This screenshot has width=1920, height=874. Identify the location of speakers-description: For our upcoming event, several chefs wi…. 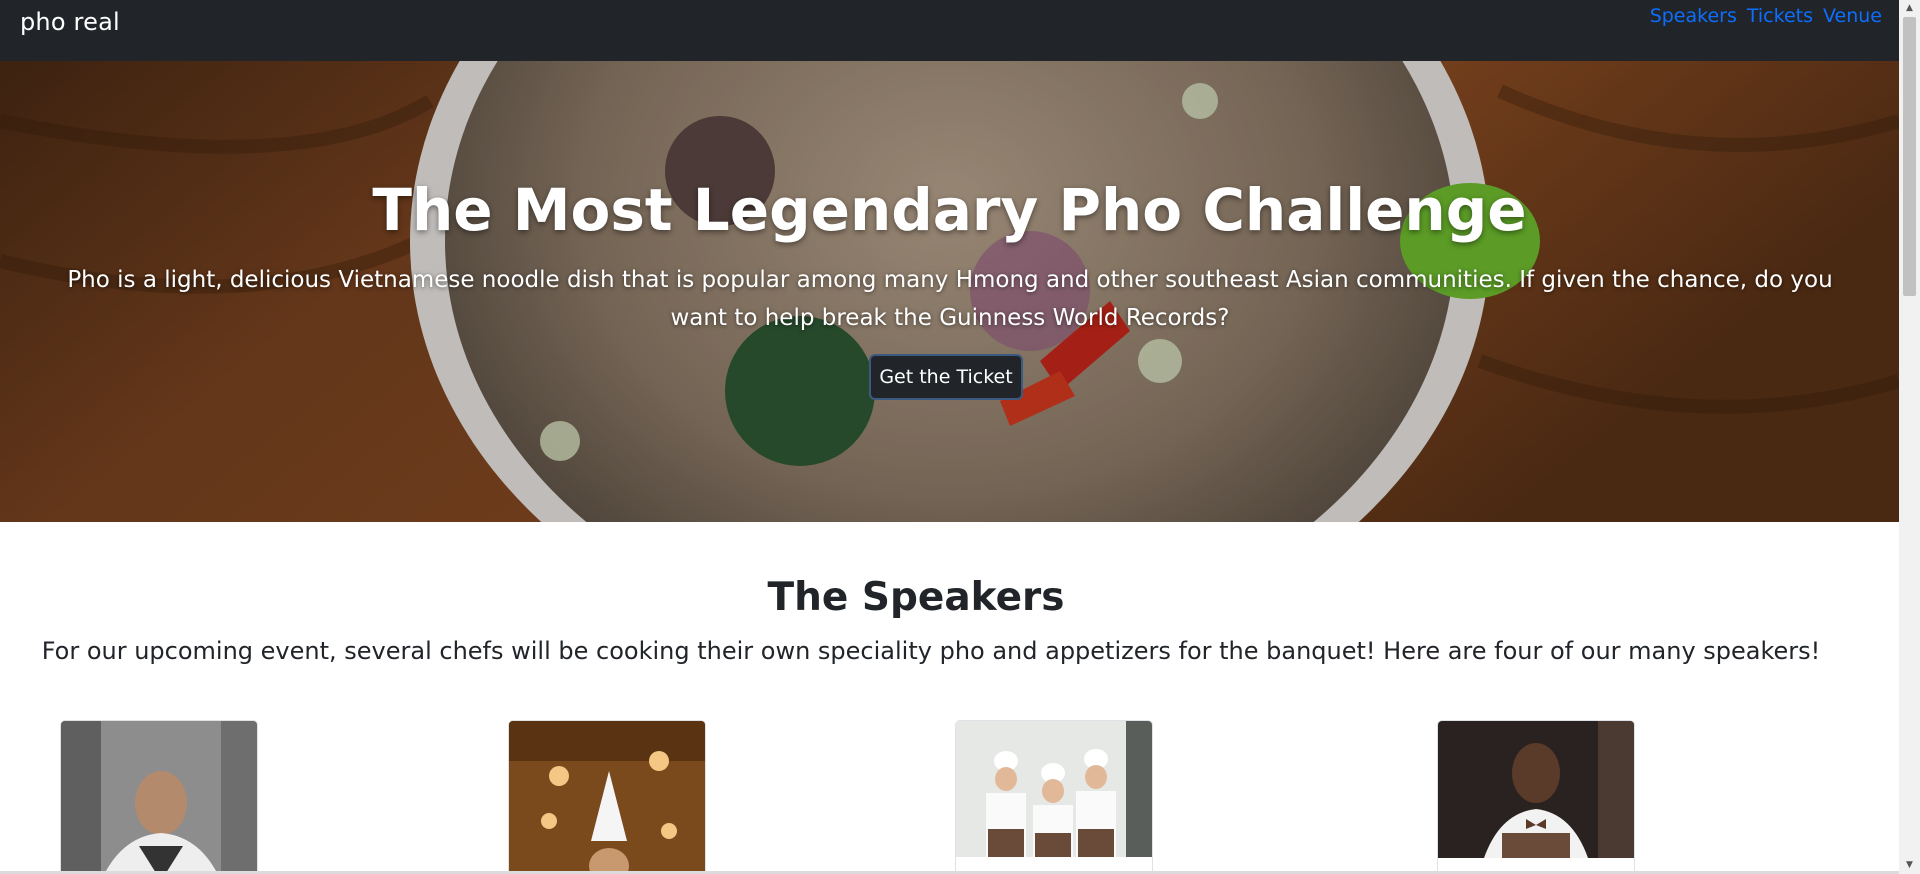
(931, 651).